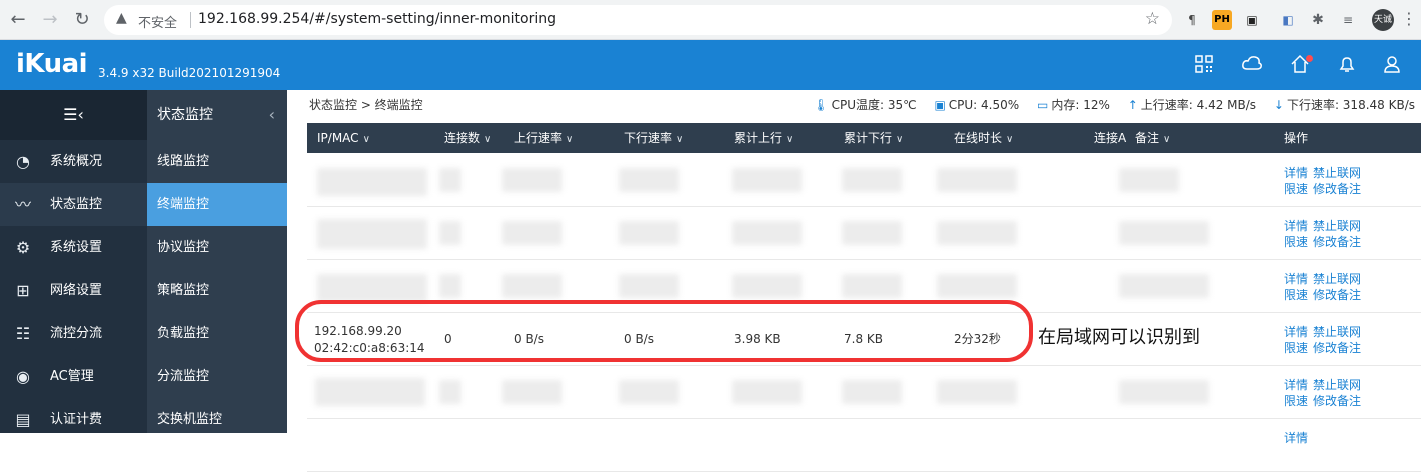 This screenshot has width=1421, height=472. Describe the element at coordinates (272, 115) in the screenshot. I see `collapse-chevron-icon: ‹` at that location.